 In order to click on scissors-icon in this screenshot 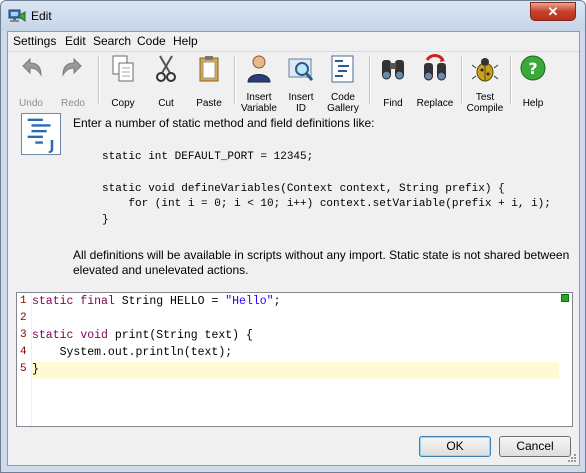, I will do `click(166, 68)`.